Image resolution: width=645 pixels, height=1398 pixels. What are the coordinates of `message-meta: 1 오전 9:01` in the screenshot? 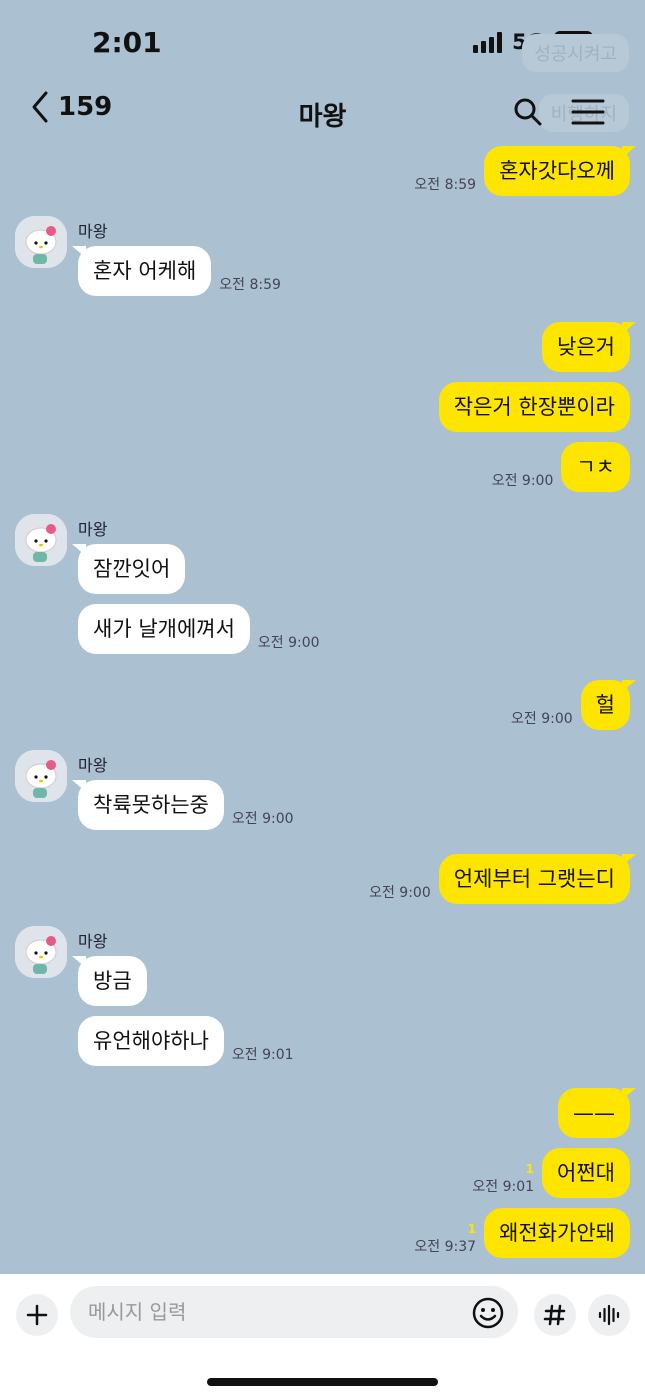 It's located at (503, 1179).